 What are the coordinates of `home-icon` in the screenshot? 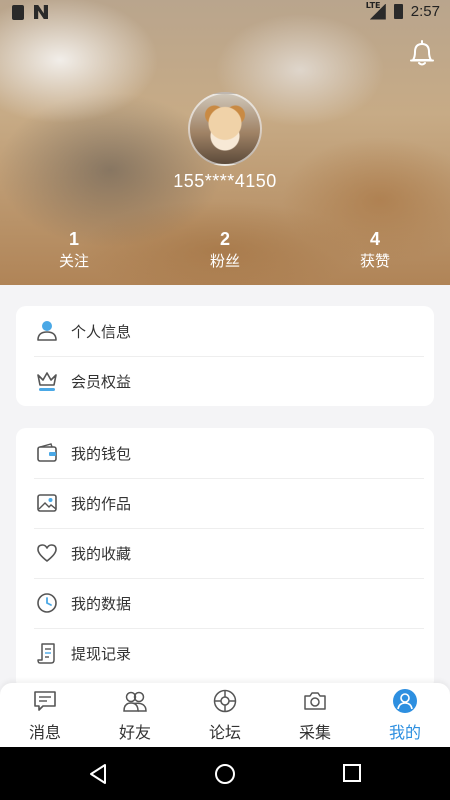 It's located at (225, 774).